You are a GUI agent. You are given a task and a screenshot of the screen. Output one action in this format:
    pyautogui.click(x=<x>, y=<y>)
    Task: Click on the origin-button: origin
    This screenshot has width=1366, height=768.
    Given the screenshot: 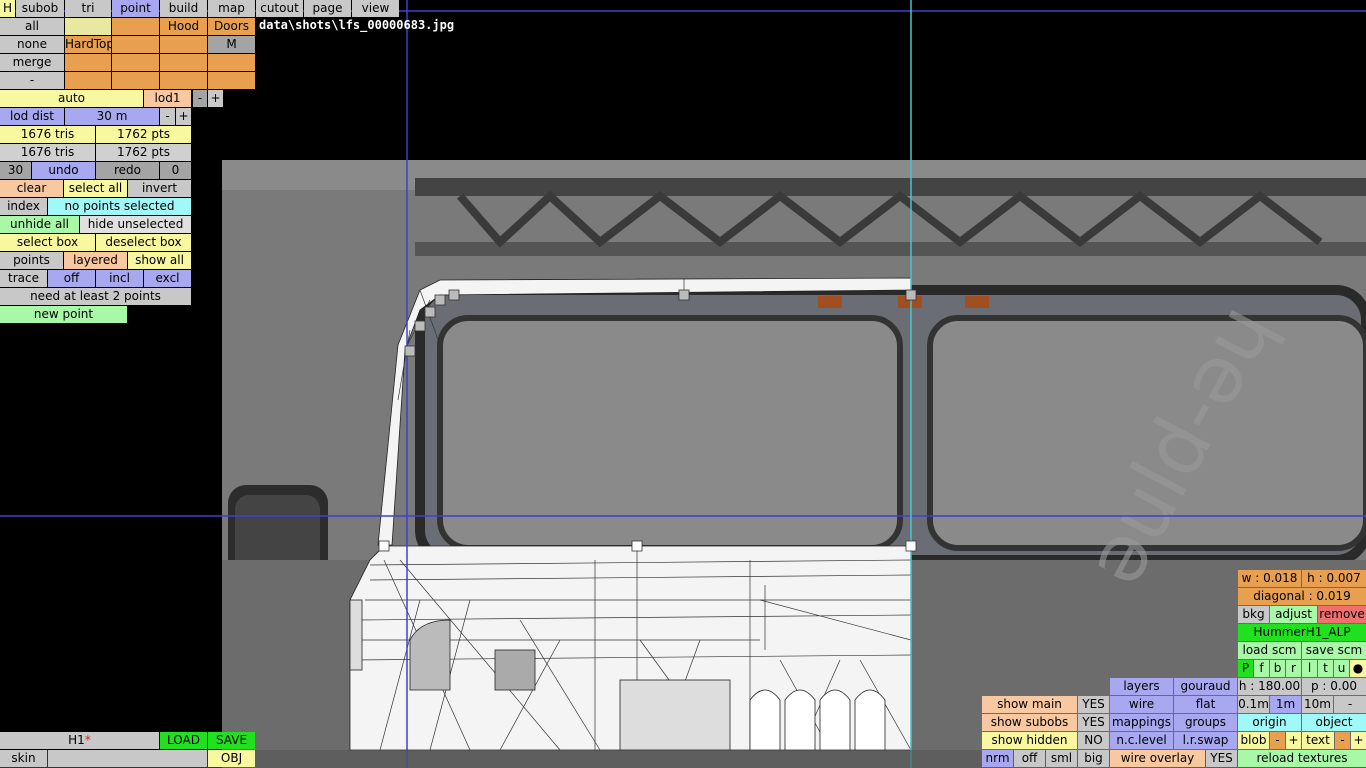 What is the action you would take?
    pyautogui.click(x=1269, y=722)
    